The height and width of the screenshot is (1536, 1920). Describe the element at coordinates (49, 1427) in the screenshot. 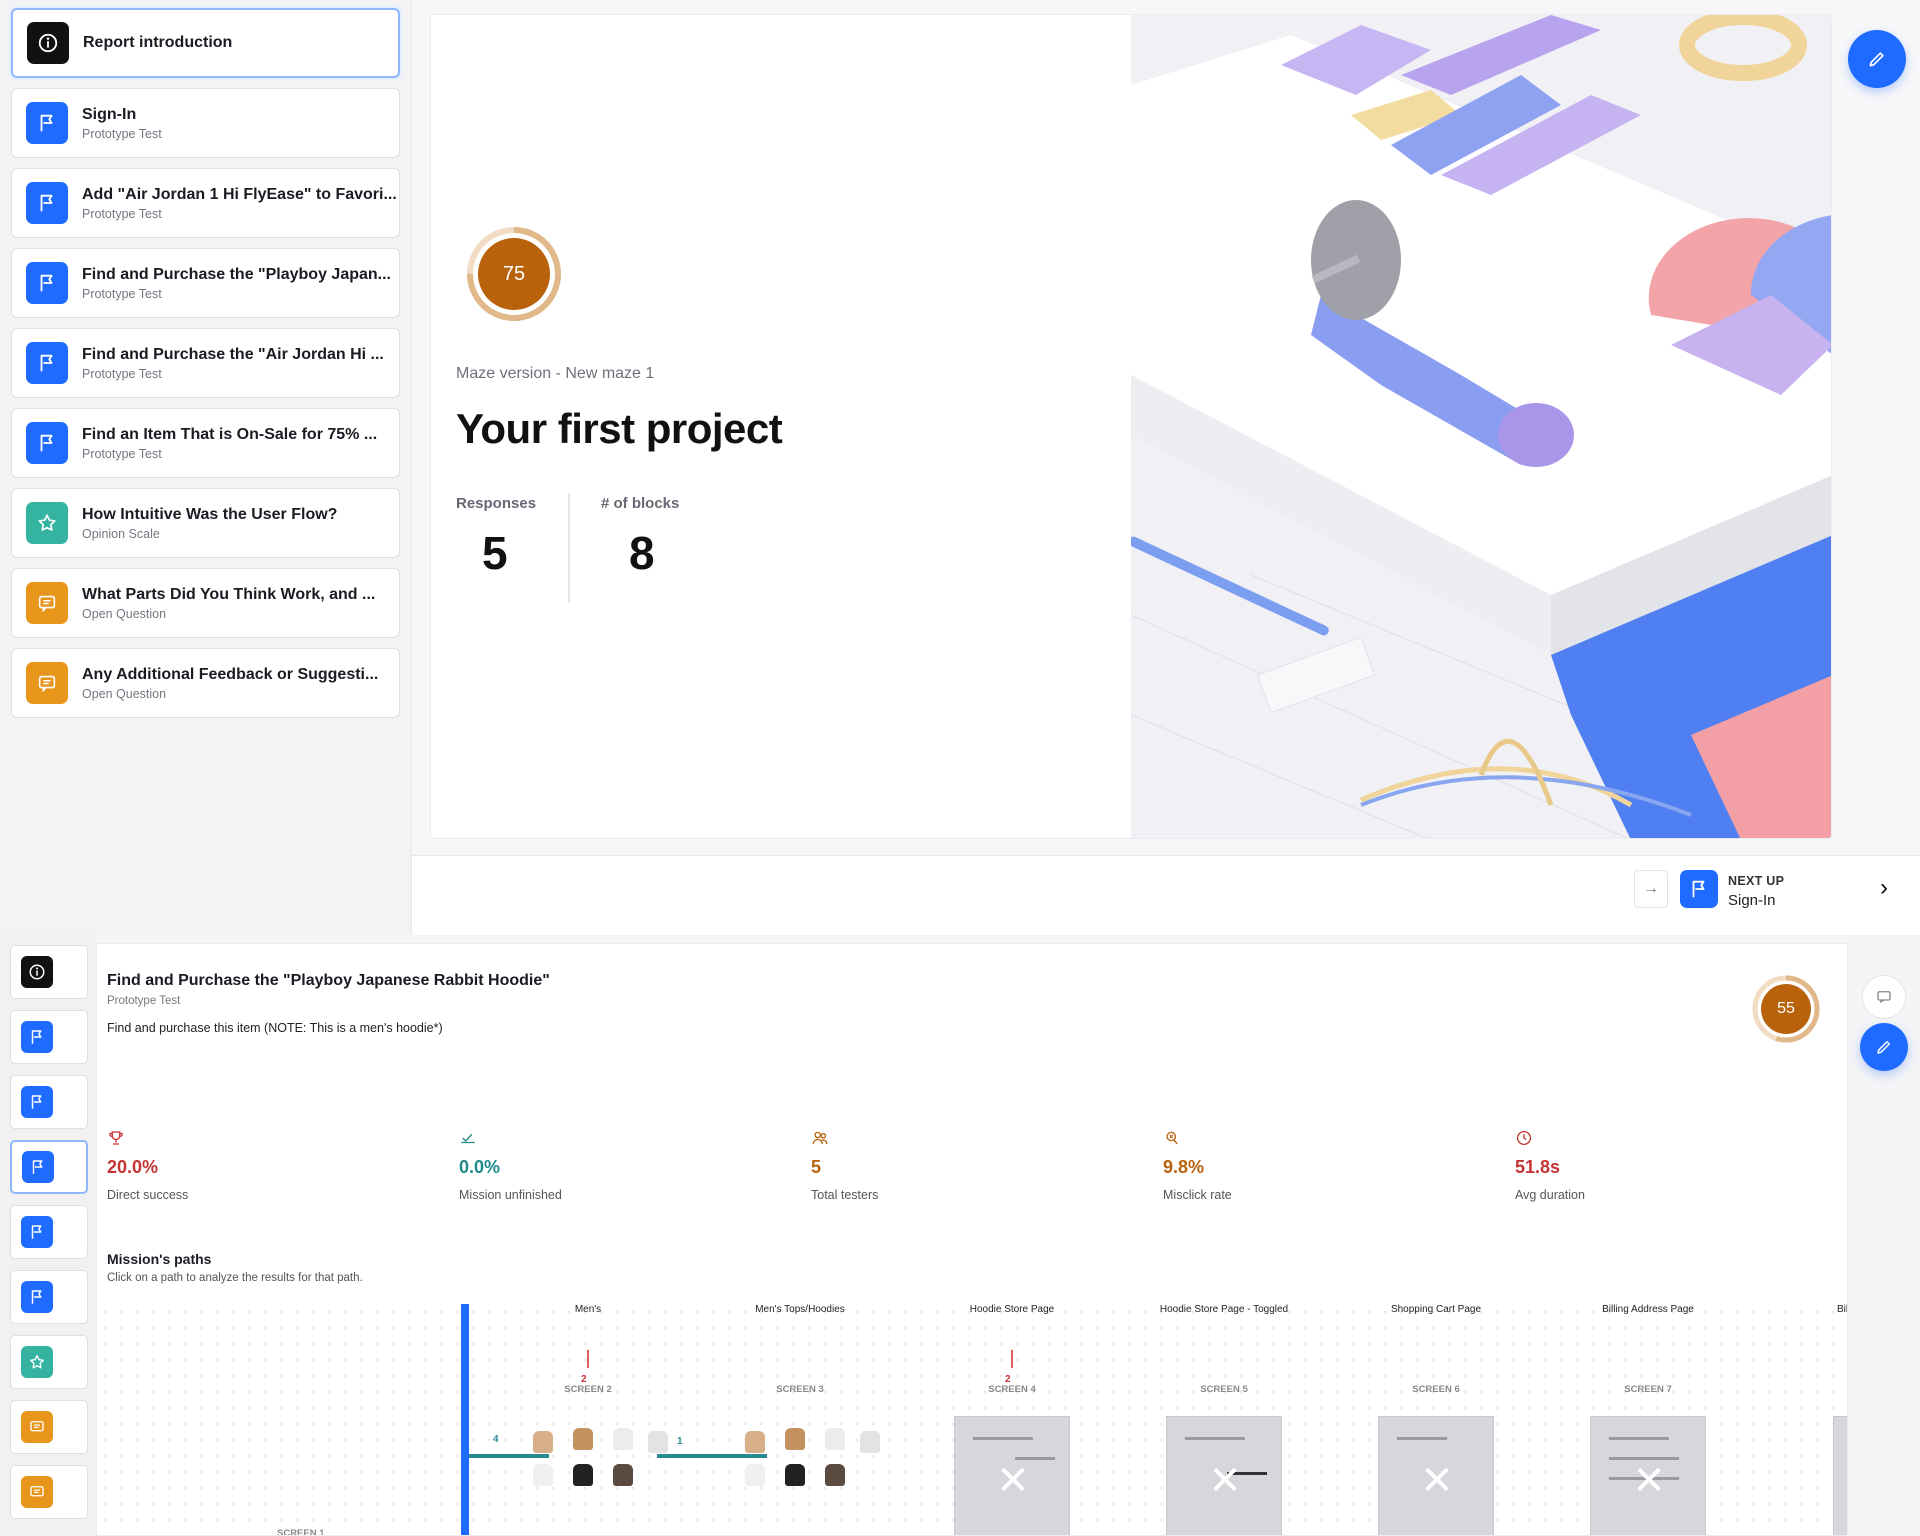

I see `mini-item-what-worked` at that location.